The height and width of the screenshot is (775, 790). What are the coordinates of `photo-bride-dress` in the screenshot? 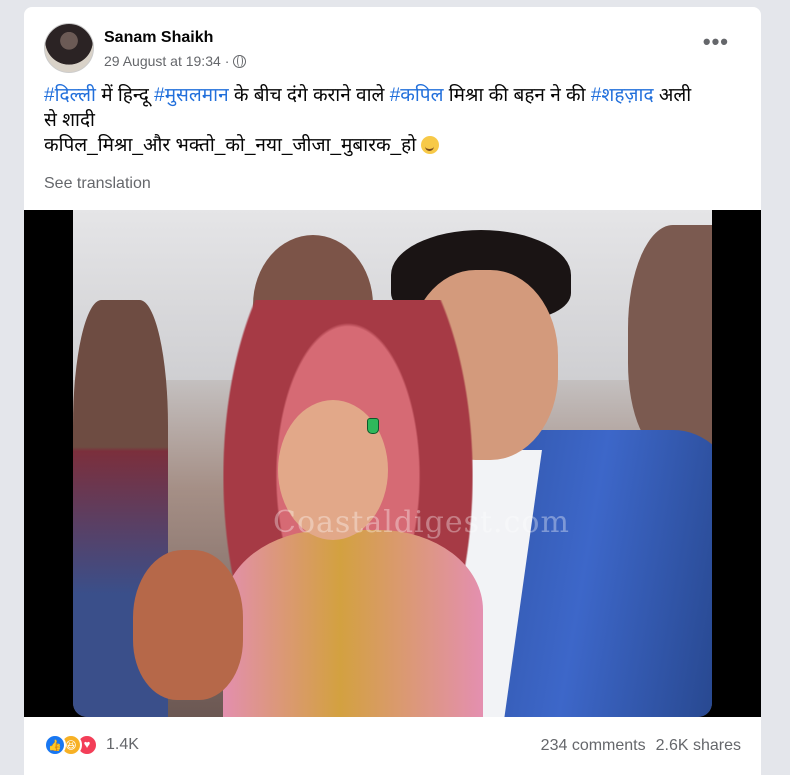 It's located at (353, 623).